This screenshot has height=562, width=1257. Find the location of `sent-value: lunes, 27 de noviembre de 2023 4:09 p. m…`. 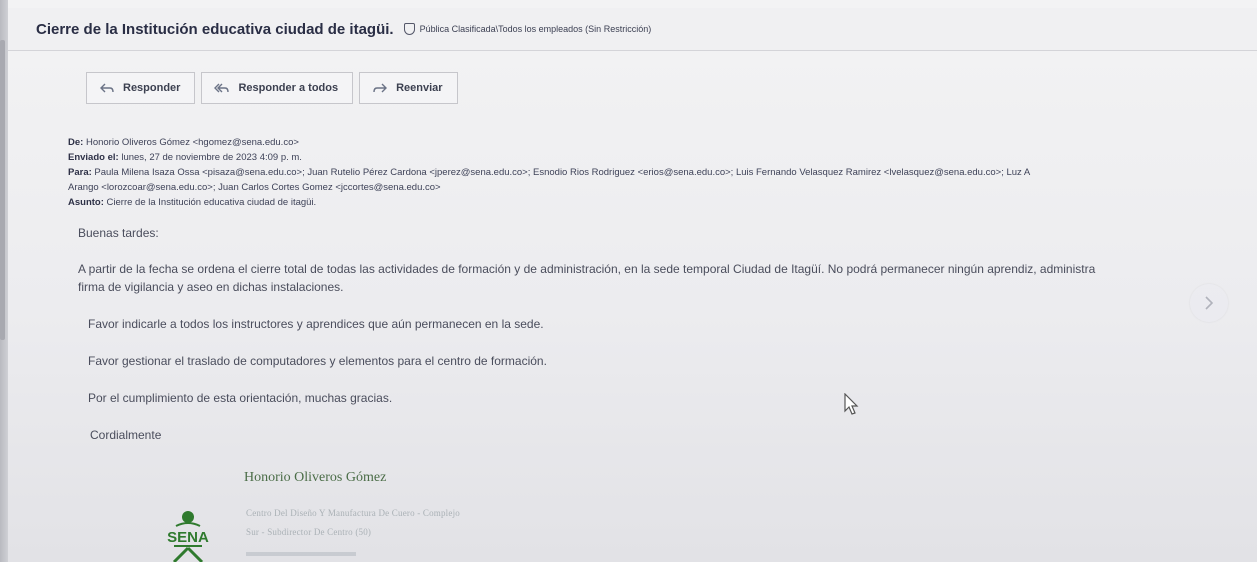

sent-value: lunes, 27 de noviembre de 2023 4:09 p. m… is located at coordinates (211, 157).